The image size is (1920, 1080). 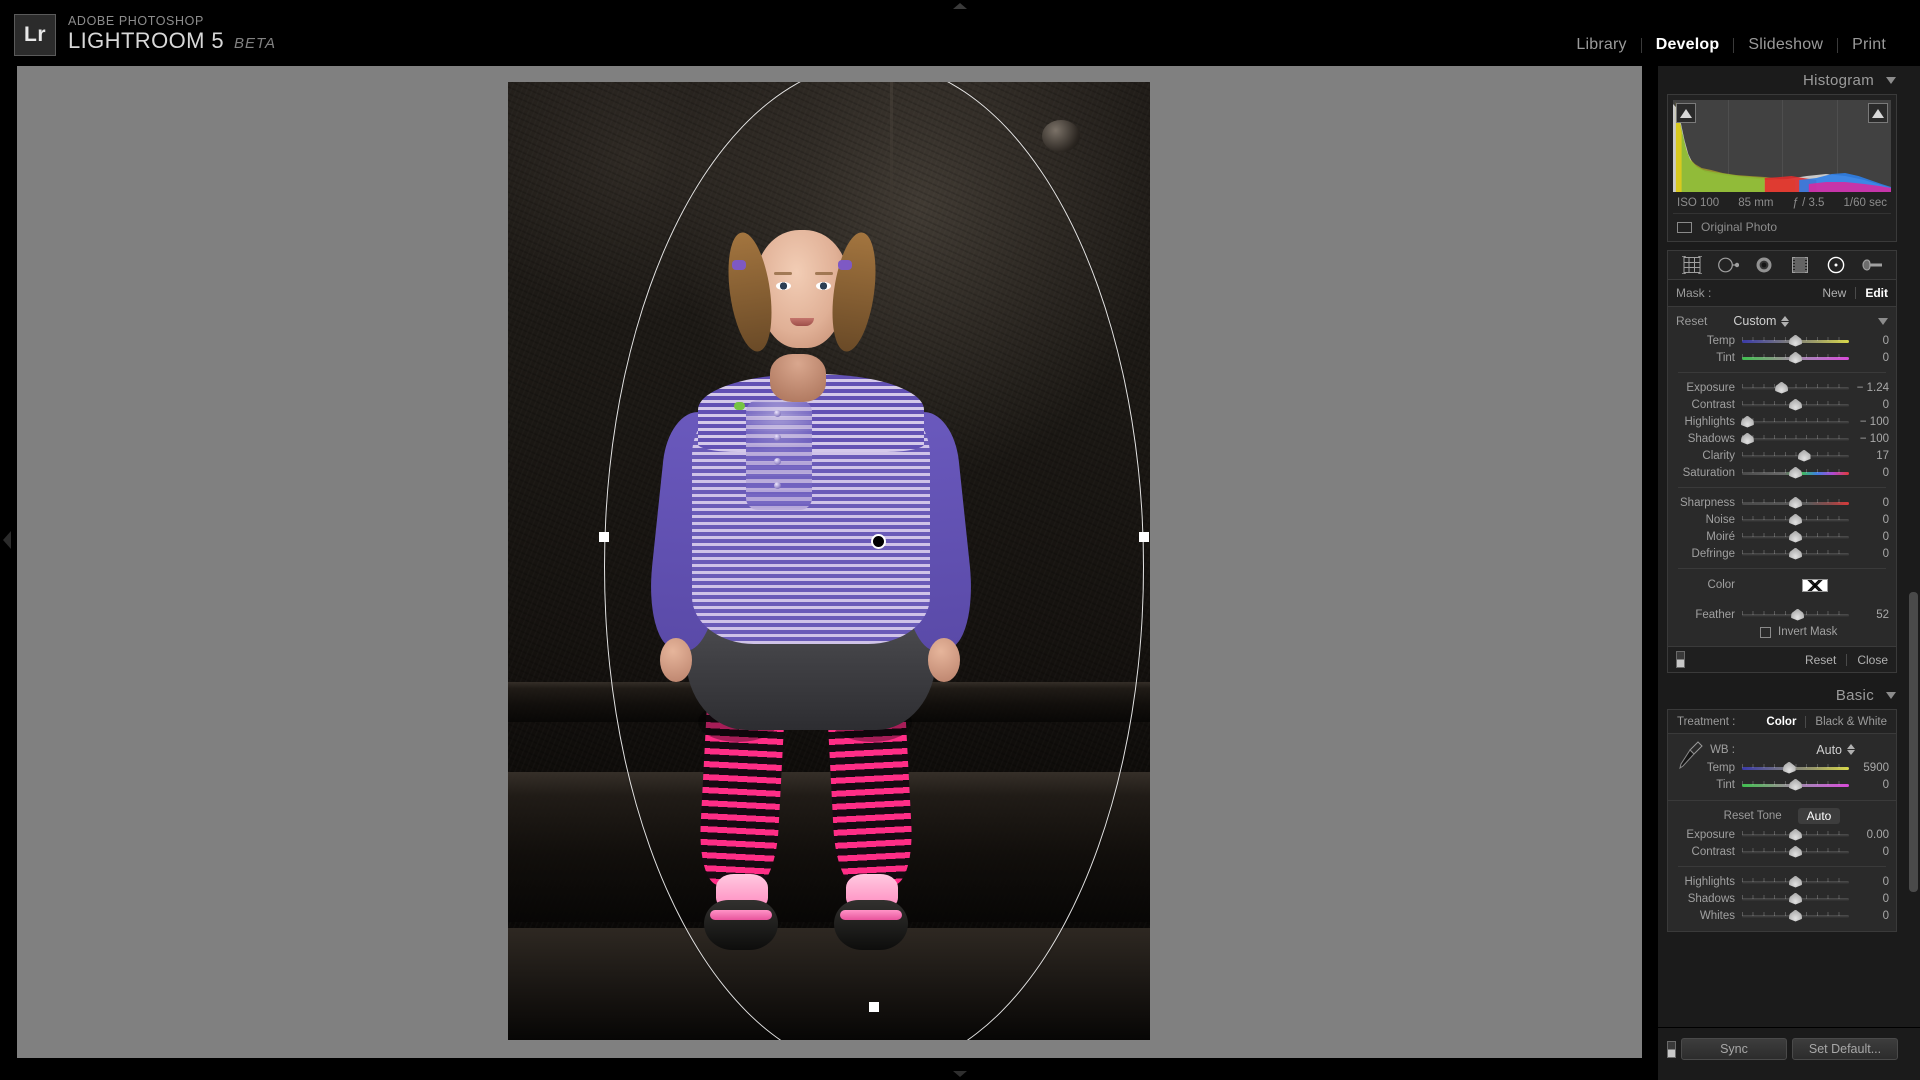 What do you see at coordinates (1869, 768) in the screenshot?
I see `slider-value: 5900` at bounding box center [1869, 768].